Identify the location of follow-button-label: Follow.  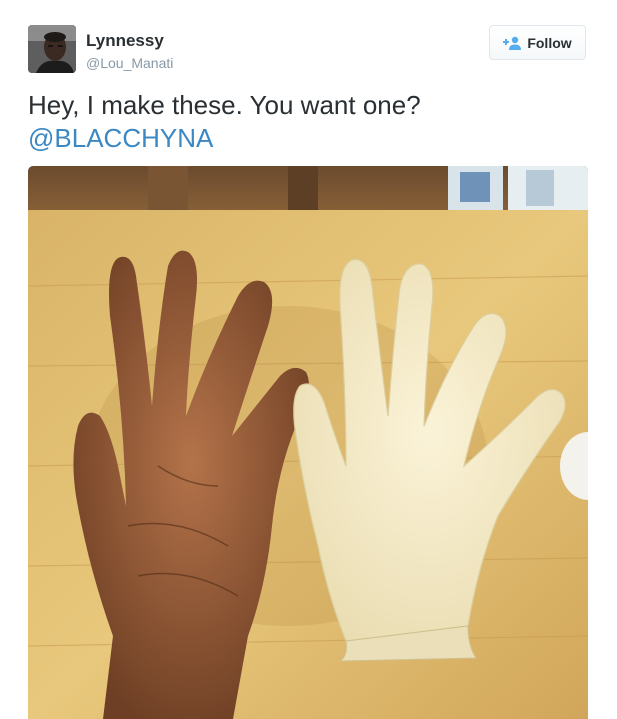
(549, 42).